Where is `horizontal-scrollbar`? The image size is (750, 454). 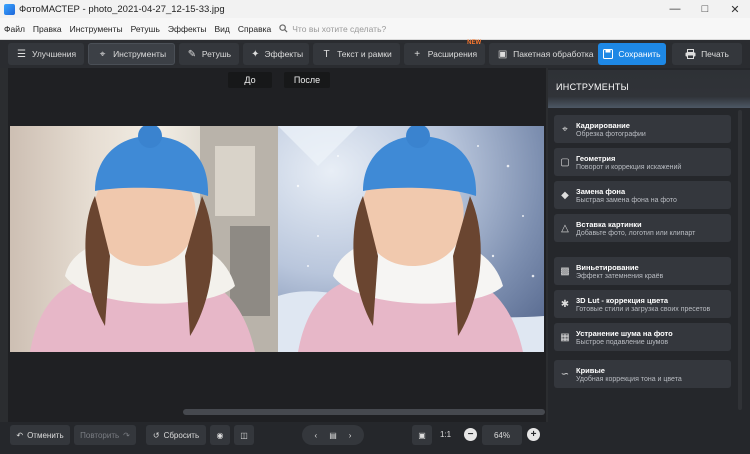 horizontal-scrollbar is located at coordinates (277, 412).